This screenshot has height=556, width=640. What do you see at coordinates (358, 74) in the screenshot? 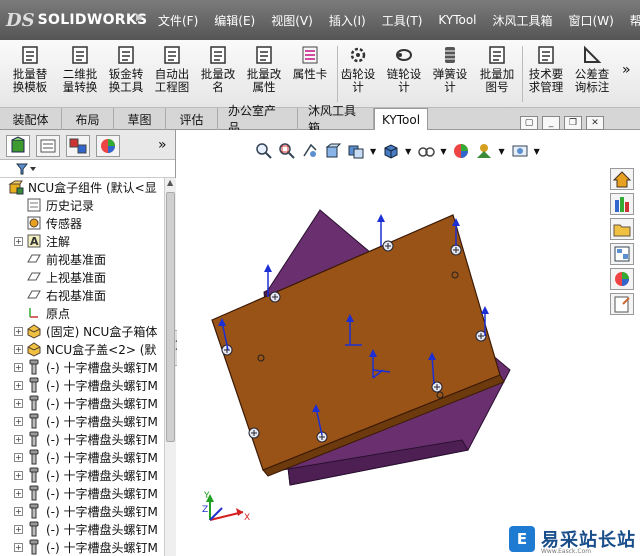
I see `ribbon-button-gear: 齿轮设 计` at bounding box center [358, 74].